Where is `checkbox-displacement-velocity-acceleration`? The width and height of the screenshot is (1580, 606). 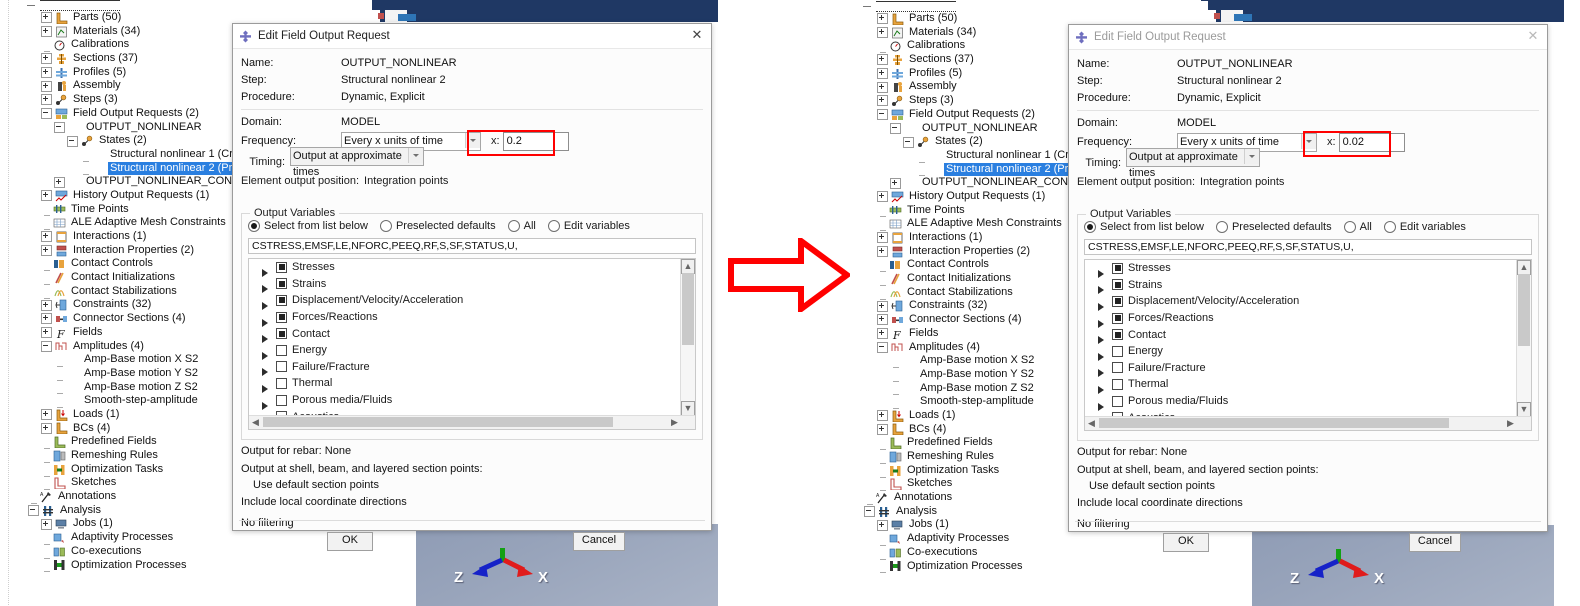
checkbox-displacement-velocity-acceleration is located at coordinates (1117, 301).